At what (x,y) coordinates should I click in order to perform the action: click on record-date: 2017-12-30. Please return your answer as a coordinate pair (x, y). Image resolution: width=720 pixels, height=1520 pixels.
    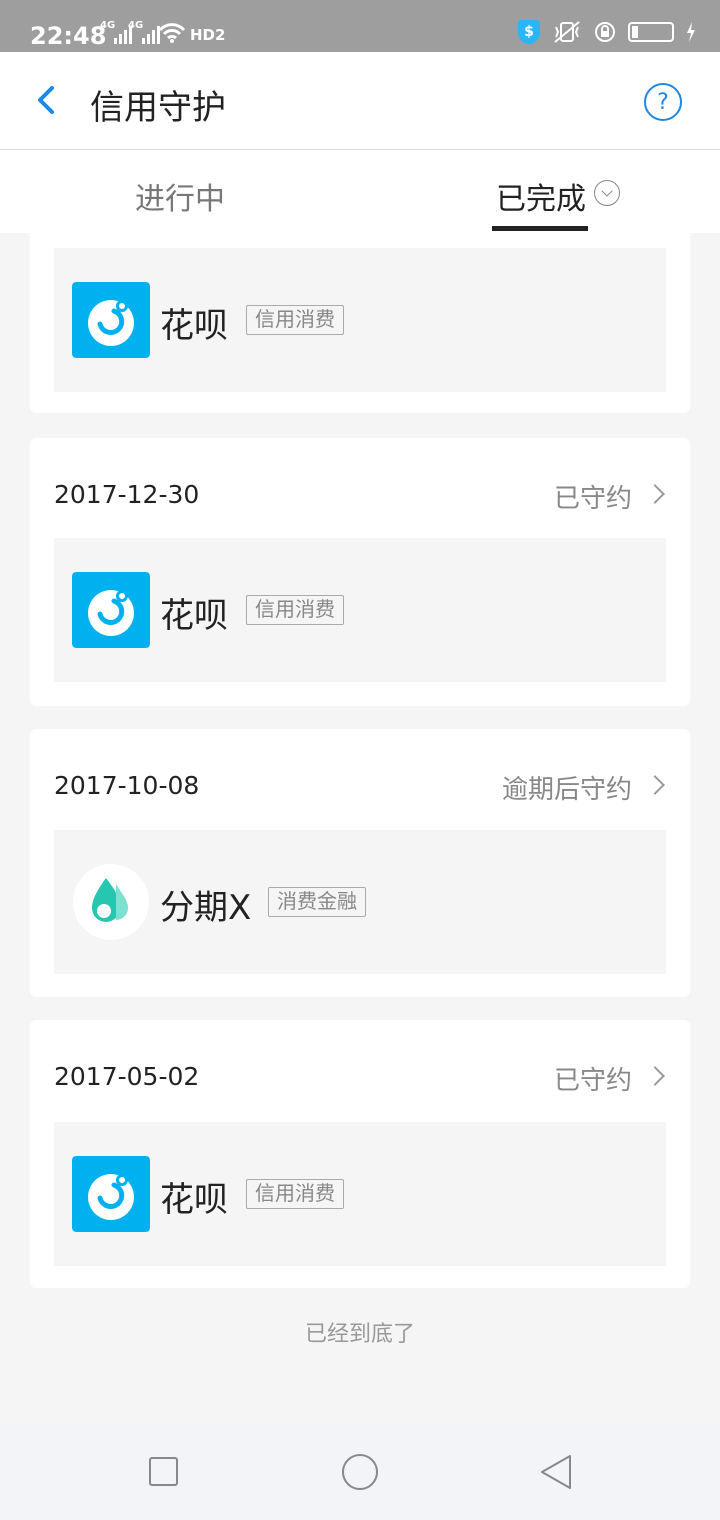
    Looking at the image, I should click on (127, 494).